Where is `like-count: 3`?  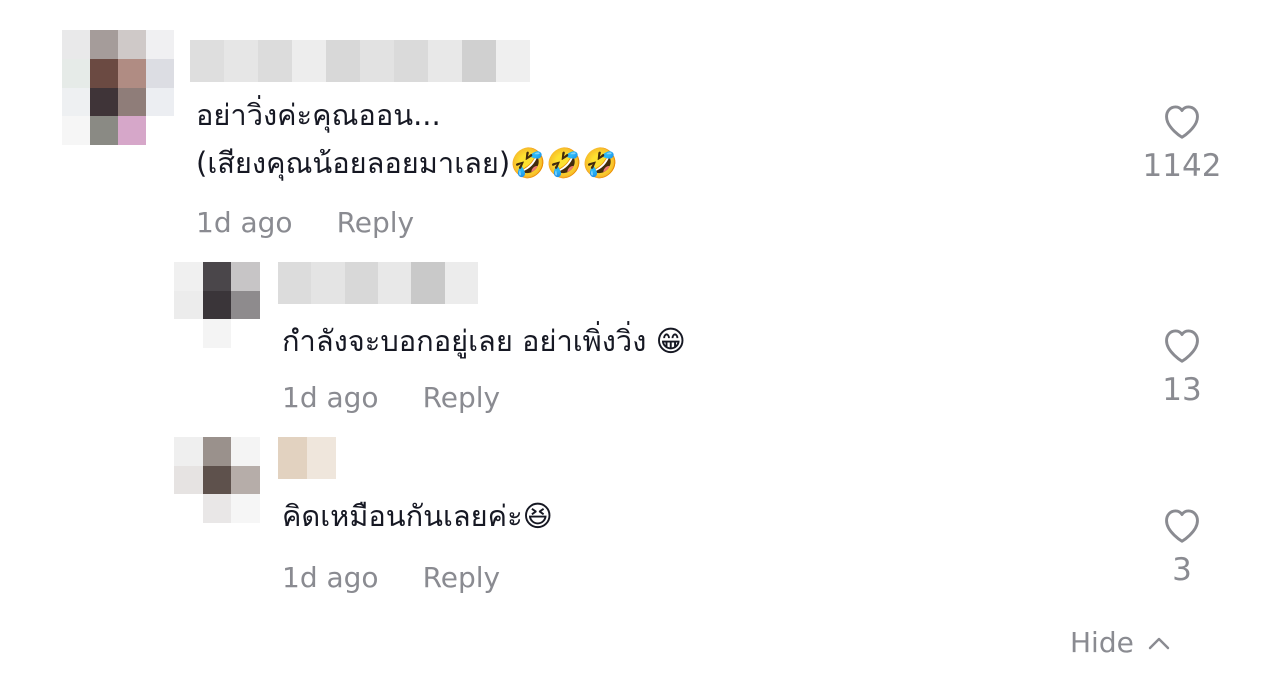
like-count: 3 is located at coordinates (1182, 570).